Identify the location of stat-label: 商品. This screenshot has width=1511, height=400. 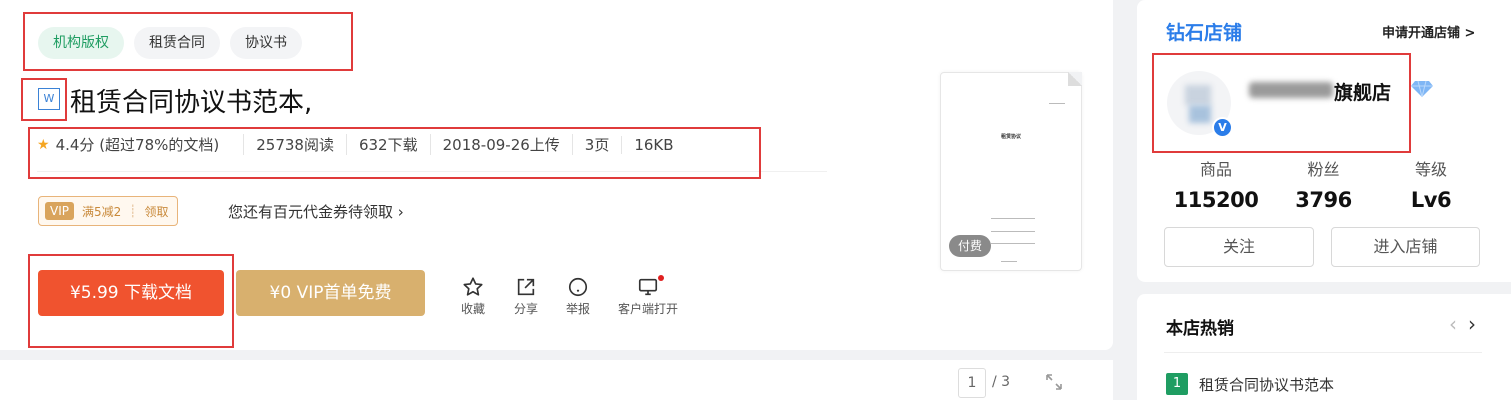
(1215, 169).